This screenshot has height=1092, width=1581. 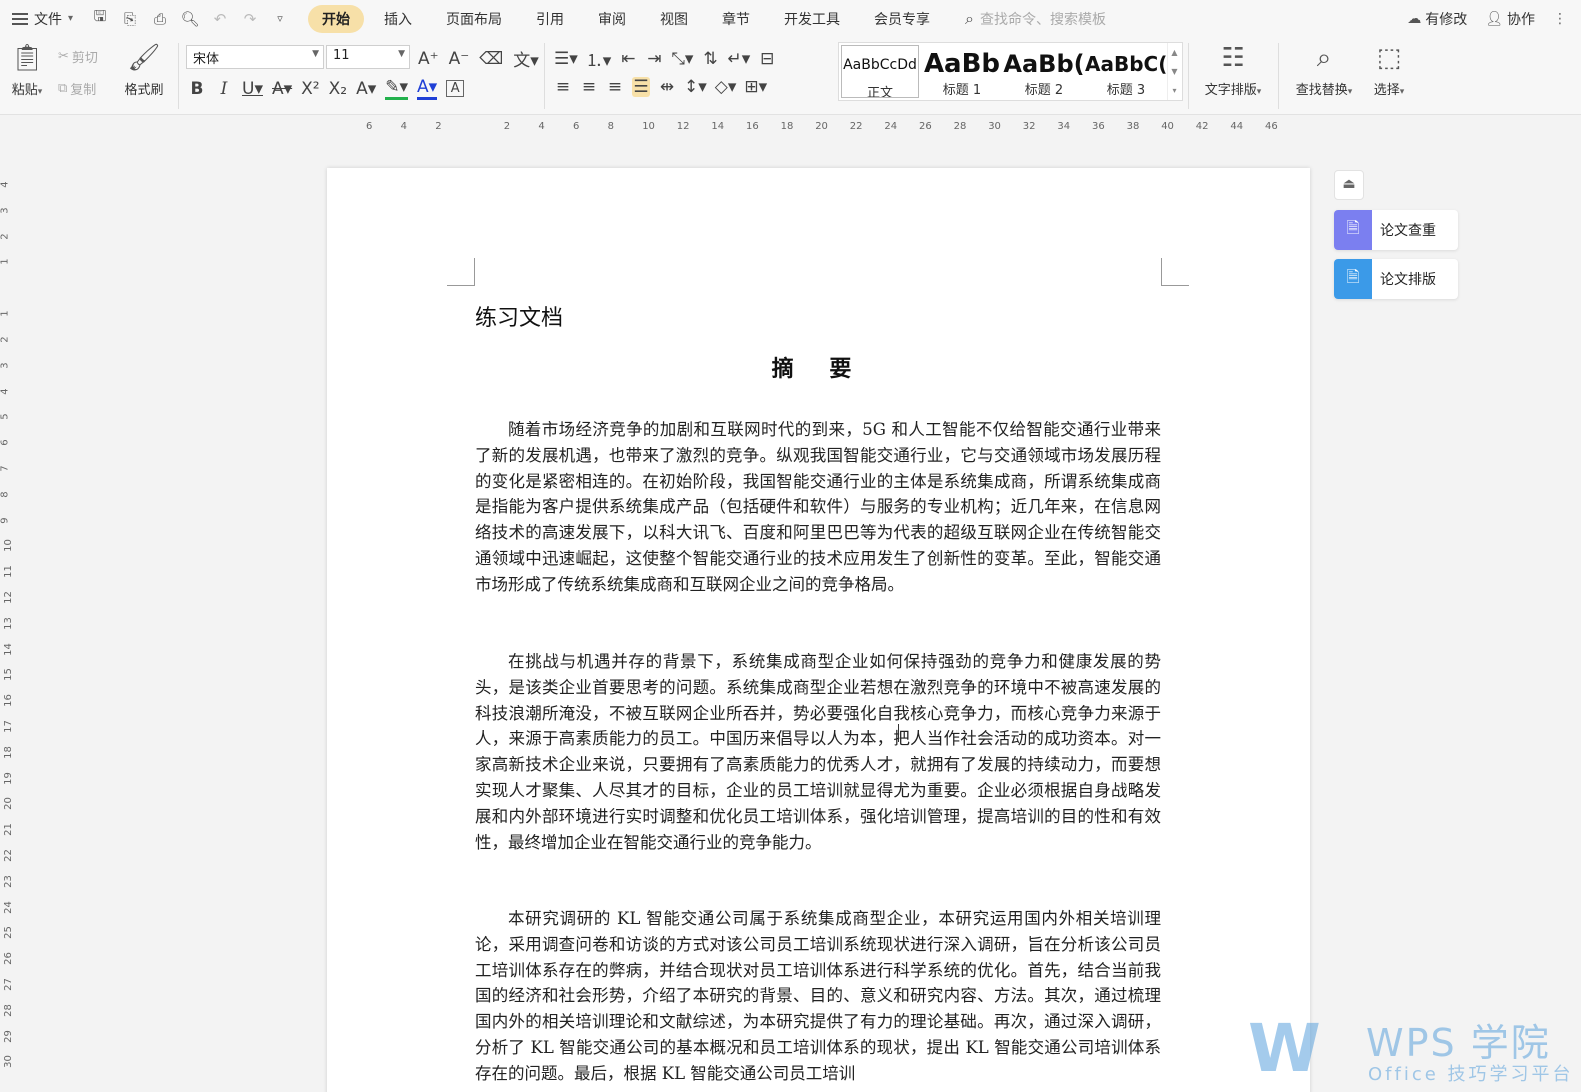 I want to click on paste-button: 📋︎ 粘贴▾, so click(x=27, y=69).